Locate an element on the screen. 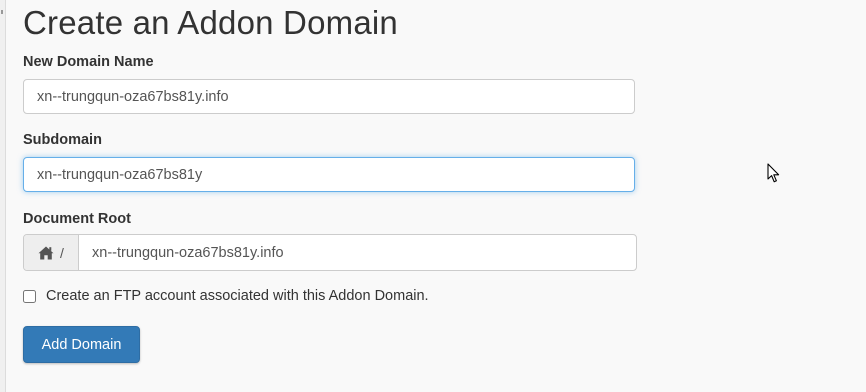 The height and width of the screenshot is (392, 866). edge-marker is located at coordinates (2, 12).